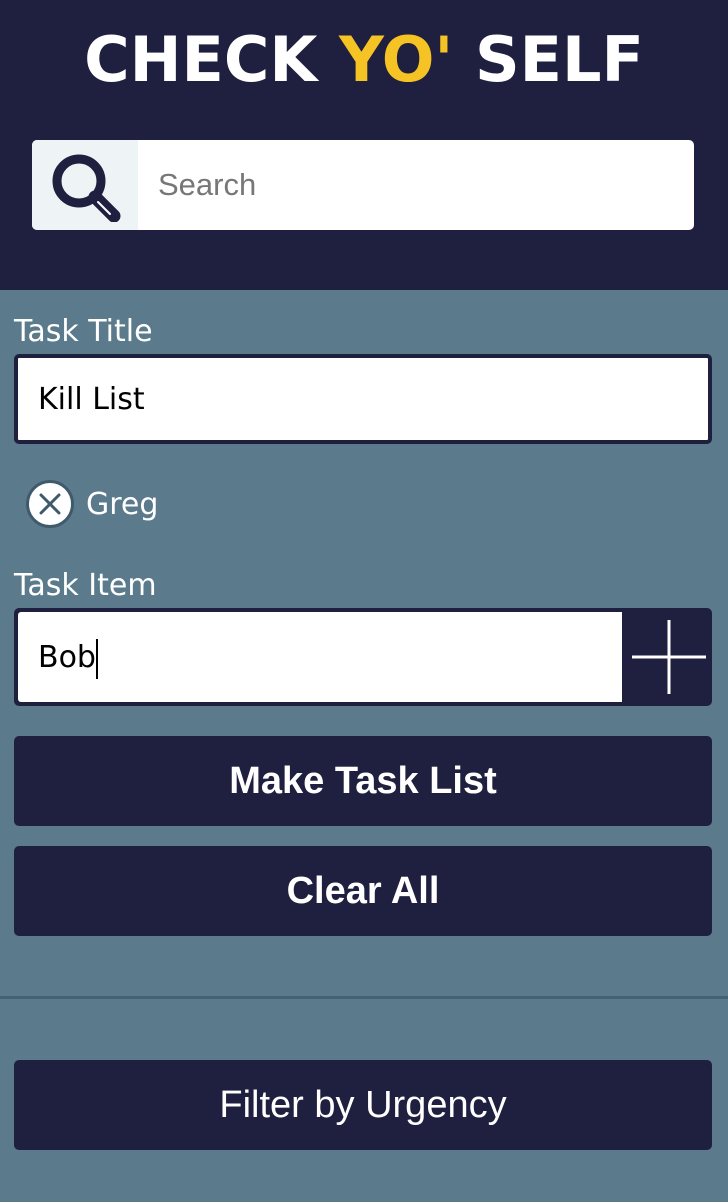 This screenshot has width=728, height=1202. I want to click on make-task-list-button: Make Task List, so click(363, 781).